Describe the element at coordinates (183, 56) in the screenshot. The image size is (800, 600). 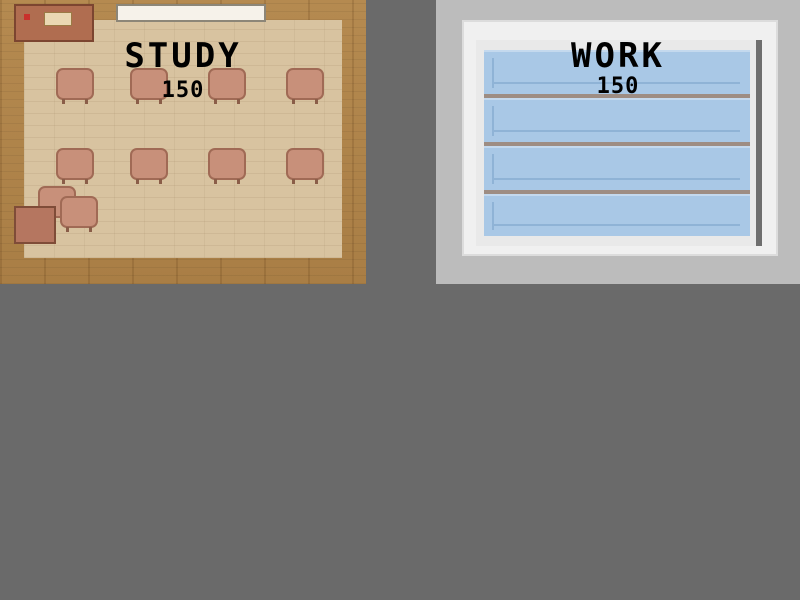
I see `study-room-title: STUDY` at that location.